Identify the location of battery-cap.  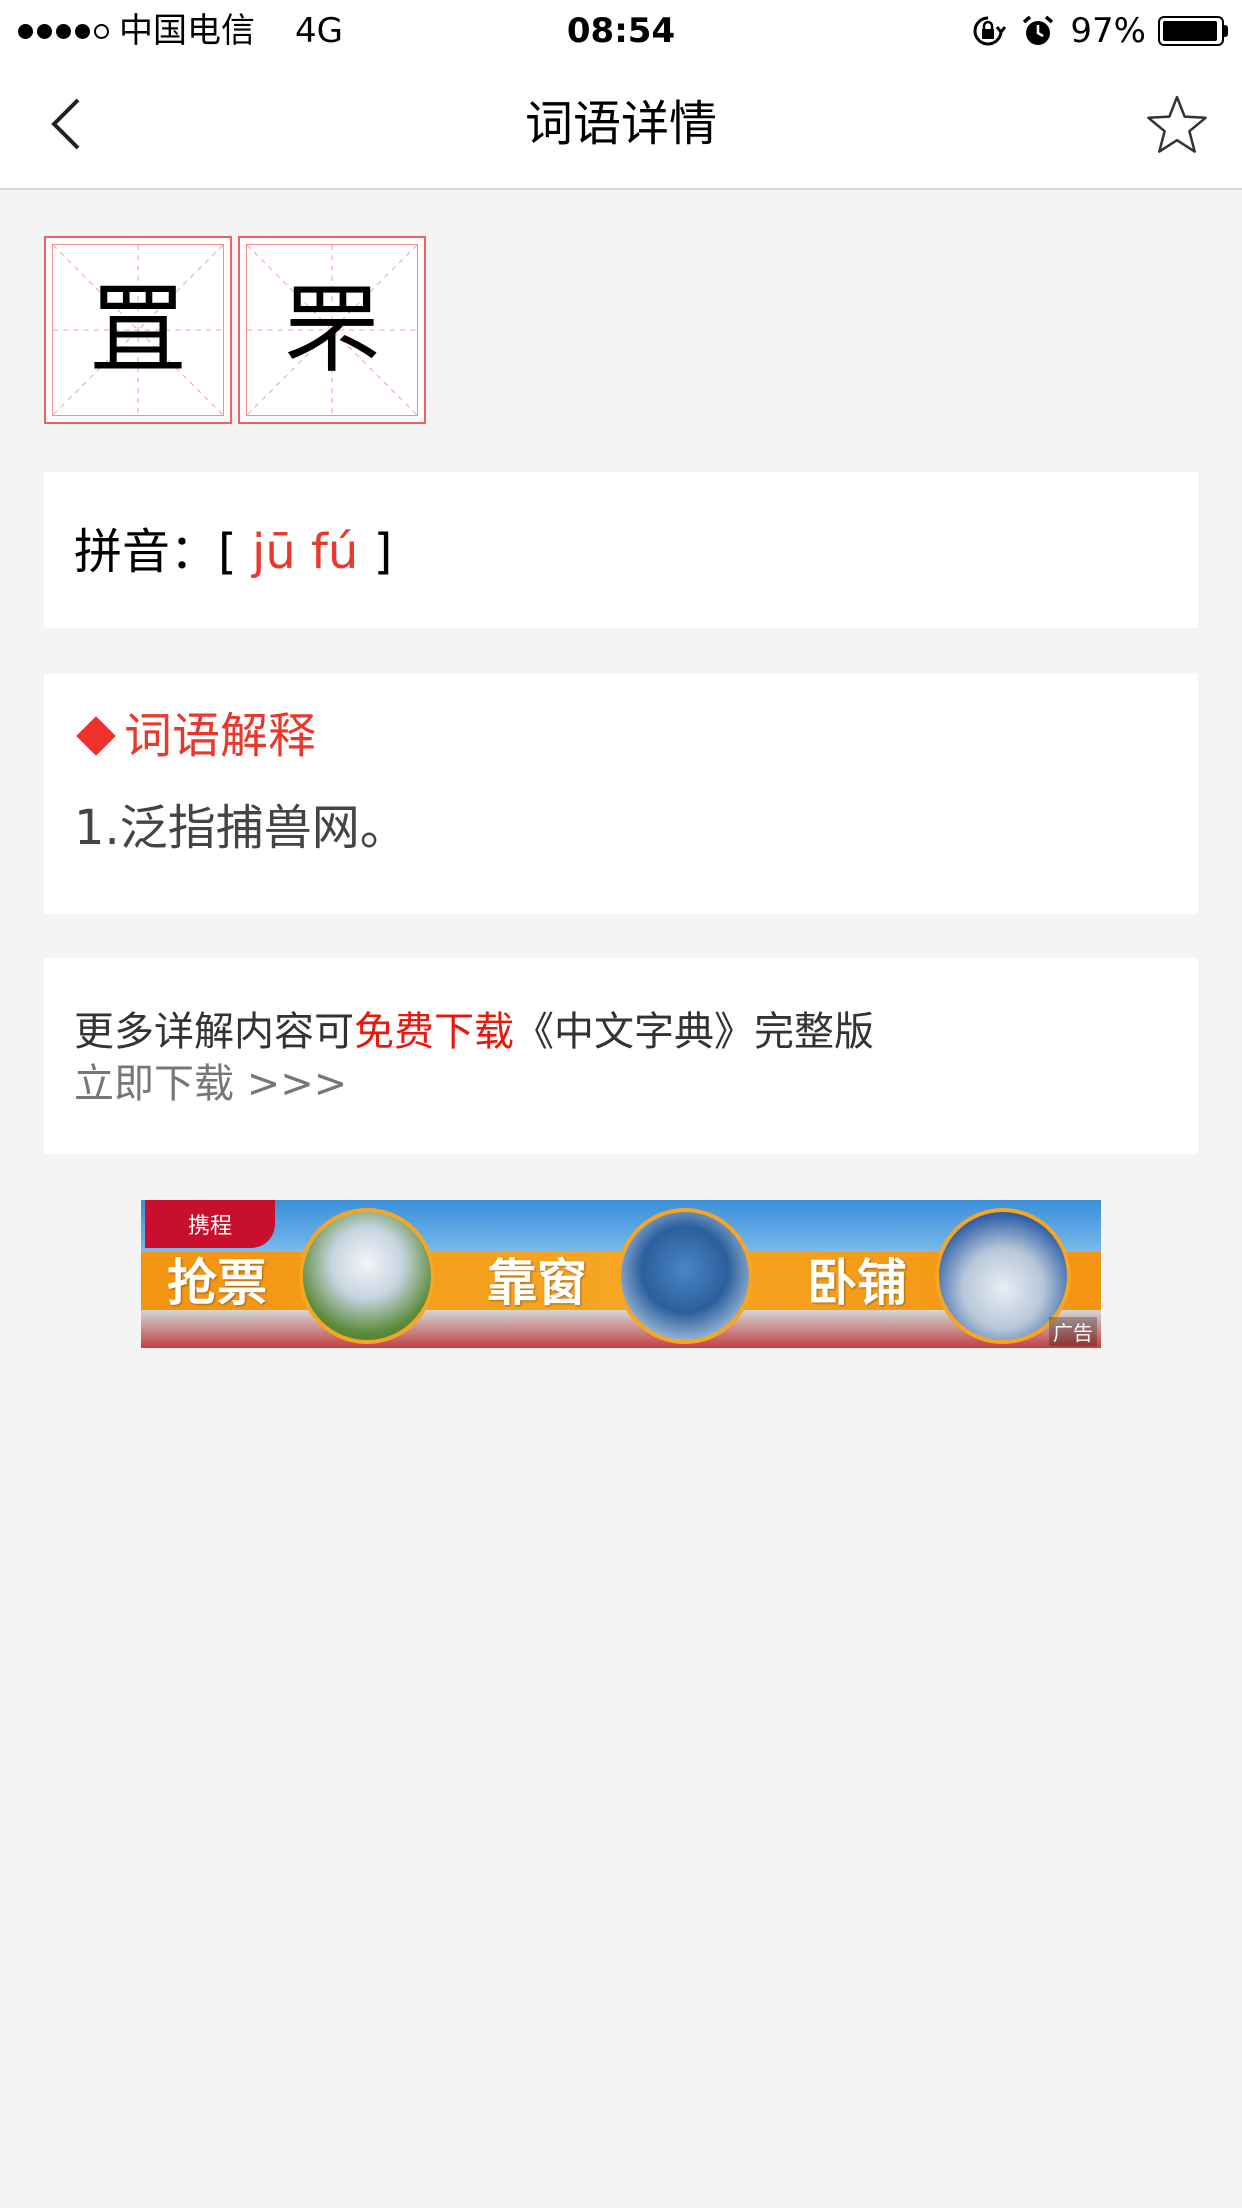
(1226, 31).